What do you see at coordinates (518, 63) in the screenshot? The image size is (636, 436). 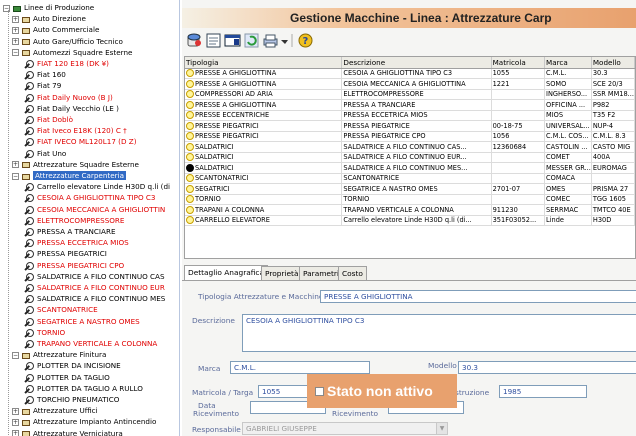 I see `column-header: Matricola` at bounding box center [518, 63].